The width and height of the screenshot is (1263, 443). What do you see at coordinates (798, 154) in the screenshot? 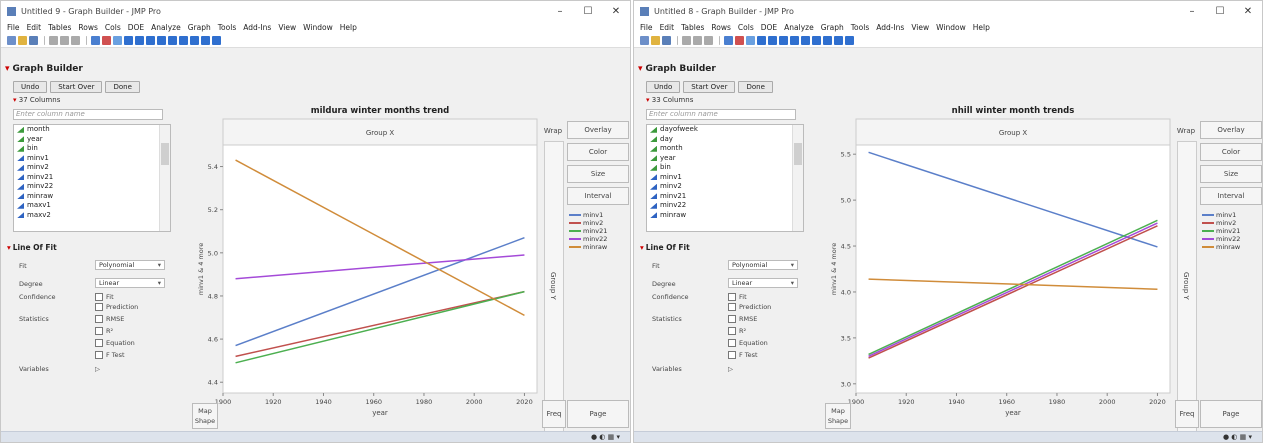
I see `scrollbar-thumb` at bounding box center [798, 154].